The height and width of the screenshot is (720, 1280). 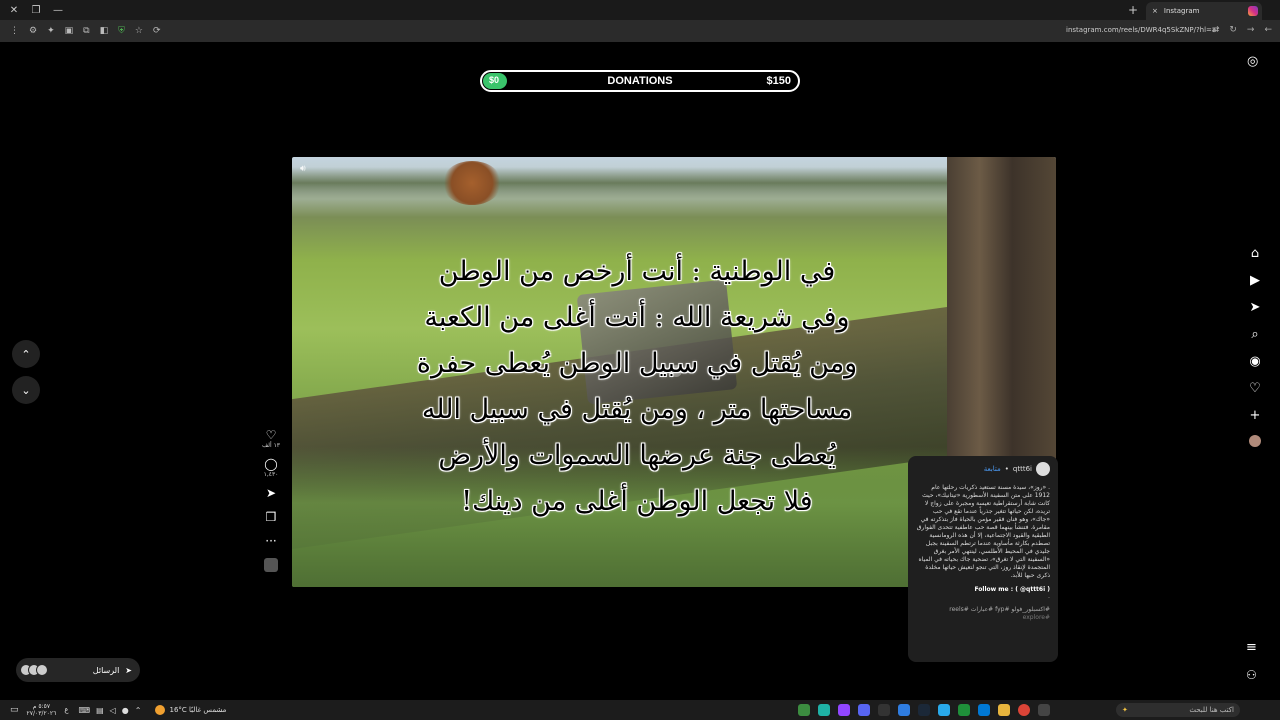 I want to click on save-button: ❒, so click(x=271, y=517).